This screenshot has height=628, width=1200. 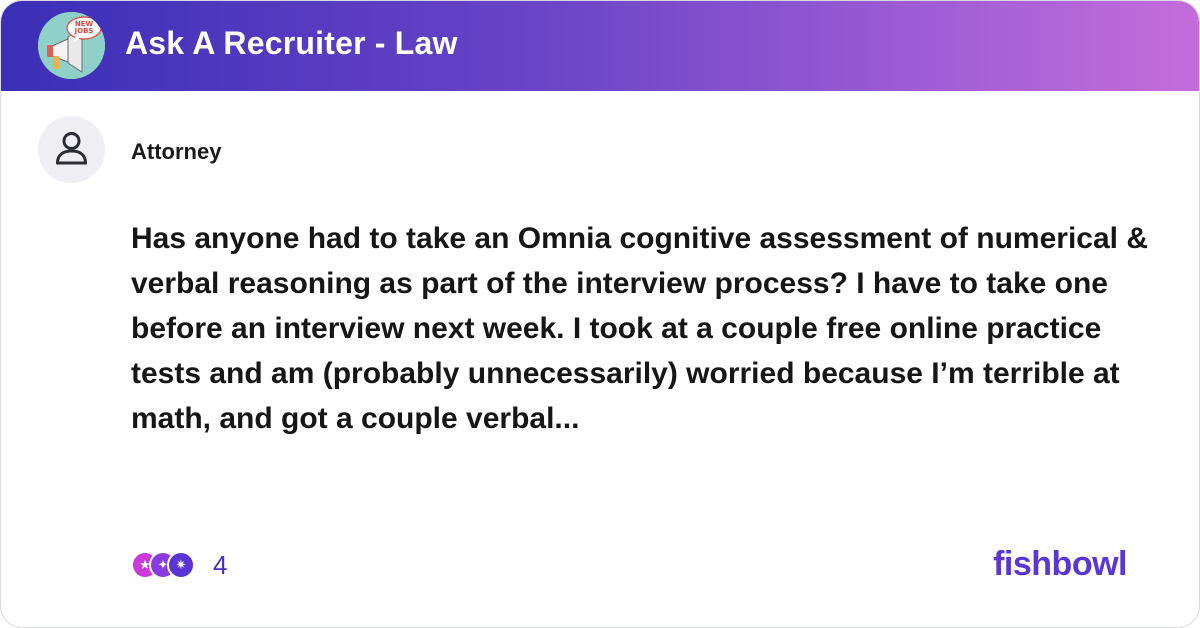 I want to click on user-icon, so click(x=71, y=148).